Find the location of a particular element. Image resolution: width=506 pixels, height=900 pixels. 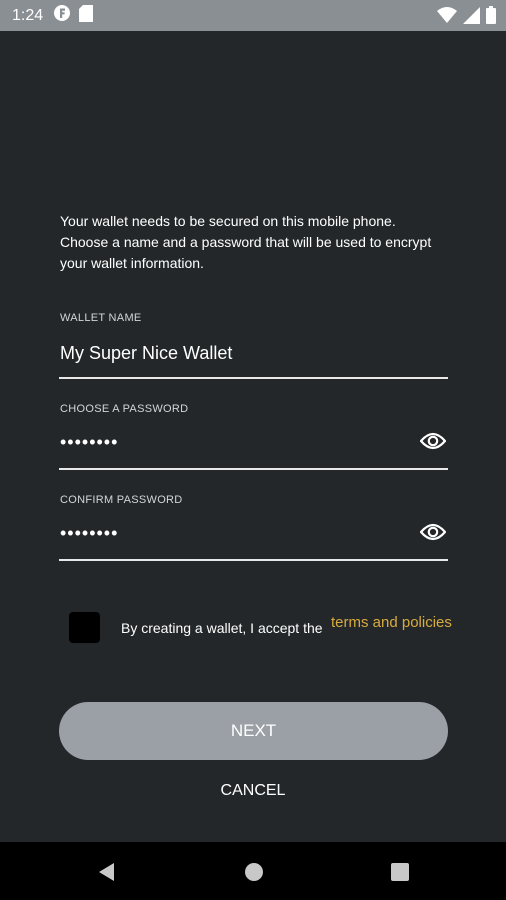

wallet-name-underline is located at coordinates (253, 378).